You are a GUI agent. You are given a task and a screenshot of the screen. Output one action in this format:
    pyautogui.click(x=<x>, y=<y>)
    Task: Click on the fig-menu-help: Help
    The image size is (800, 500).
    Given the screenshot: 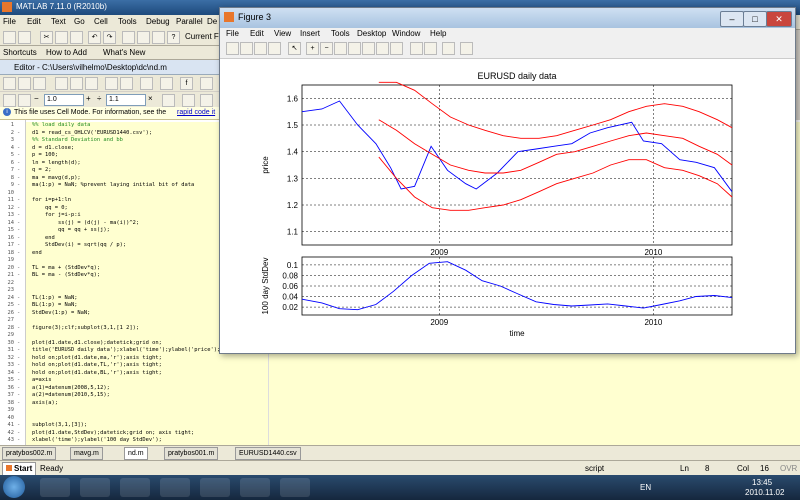 What is the action you would take?
    pyautogui.click(x=438, y=33)
    